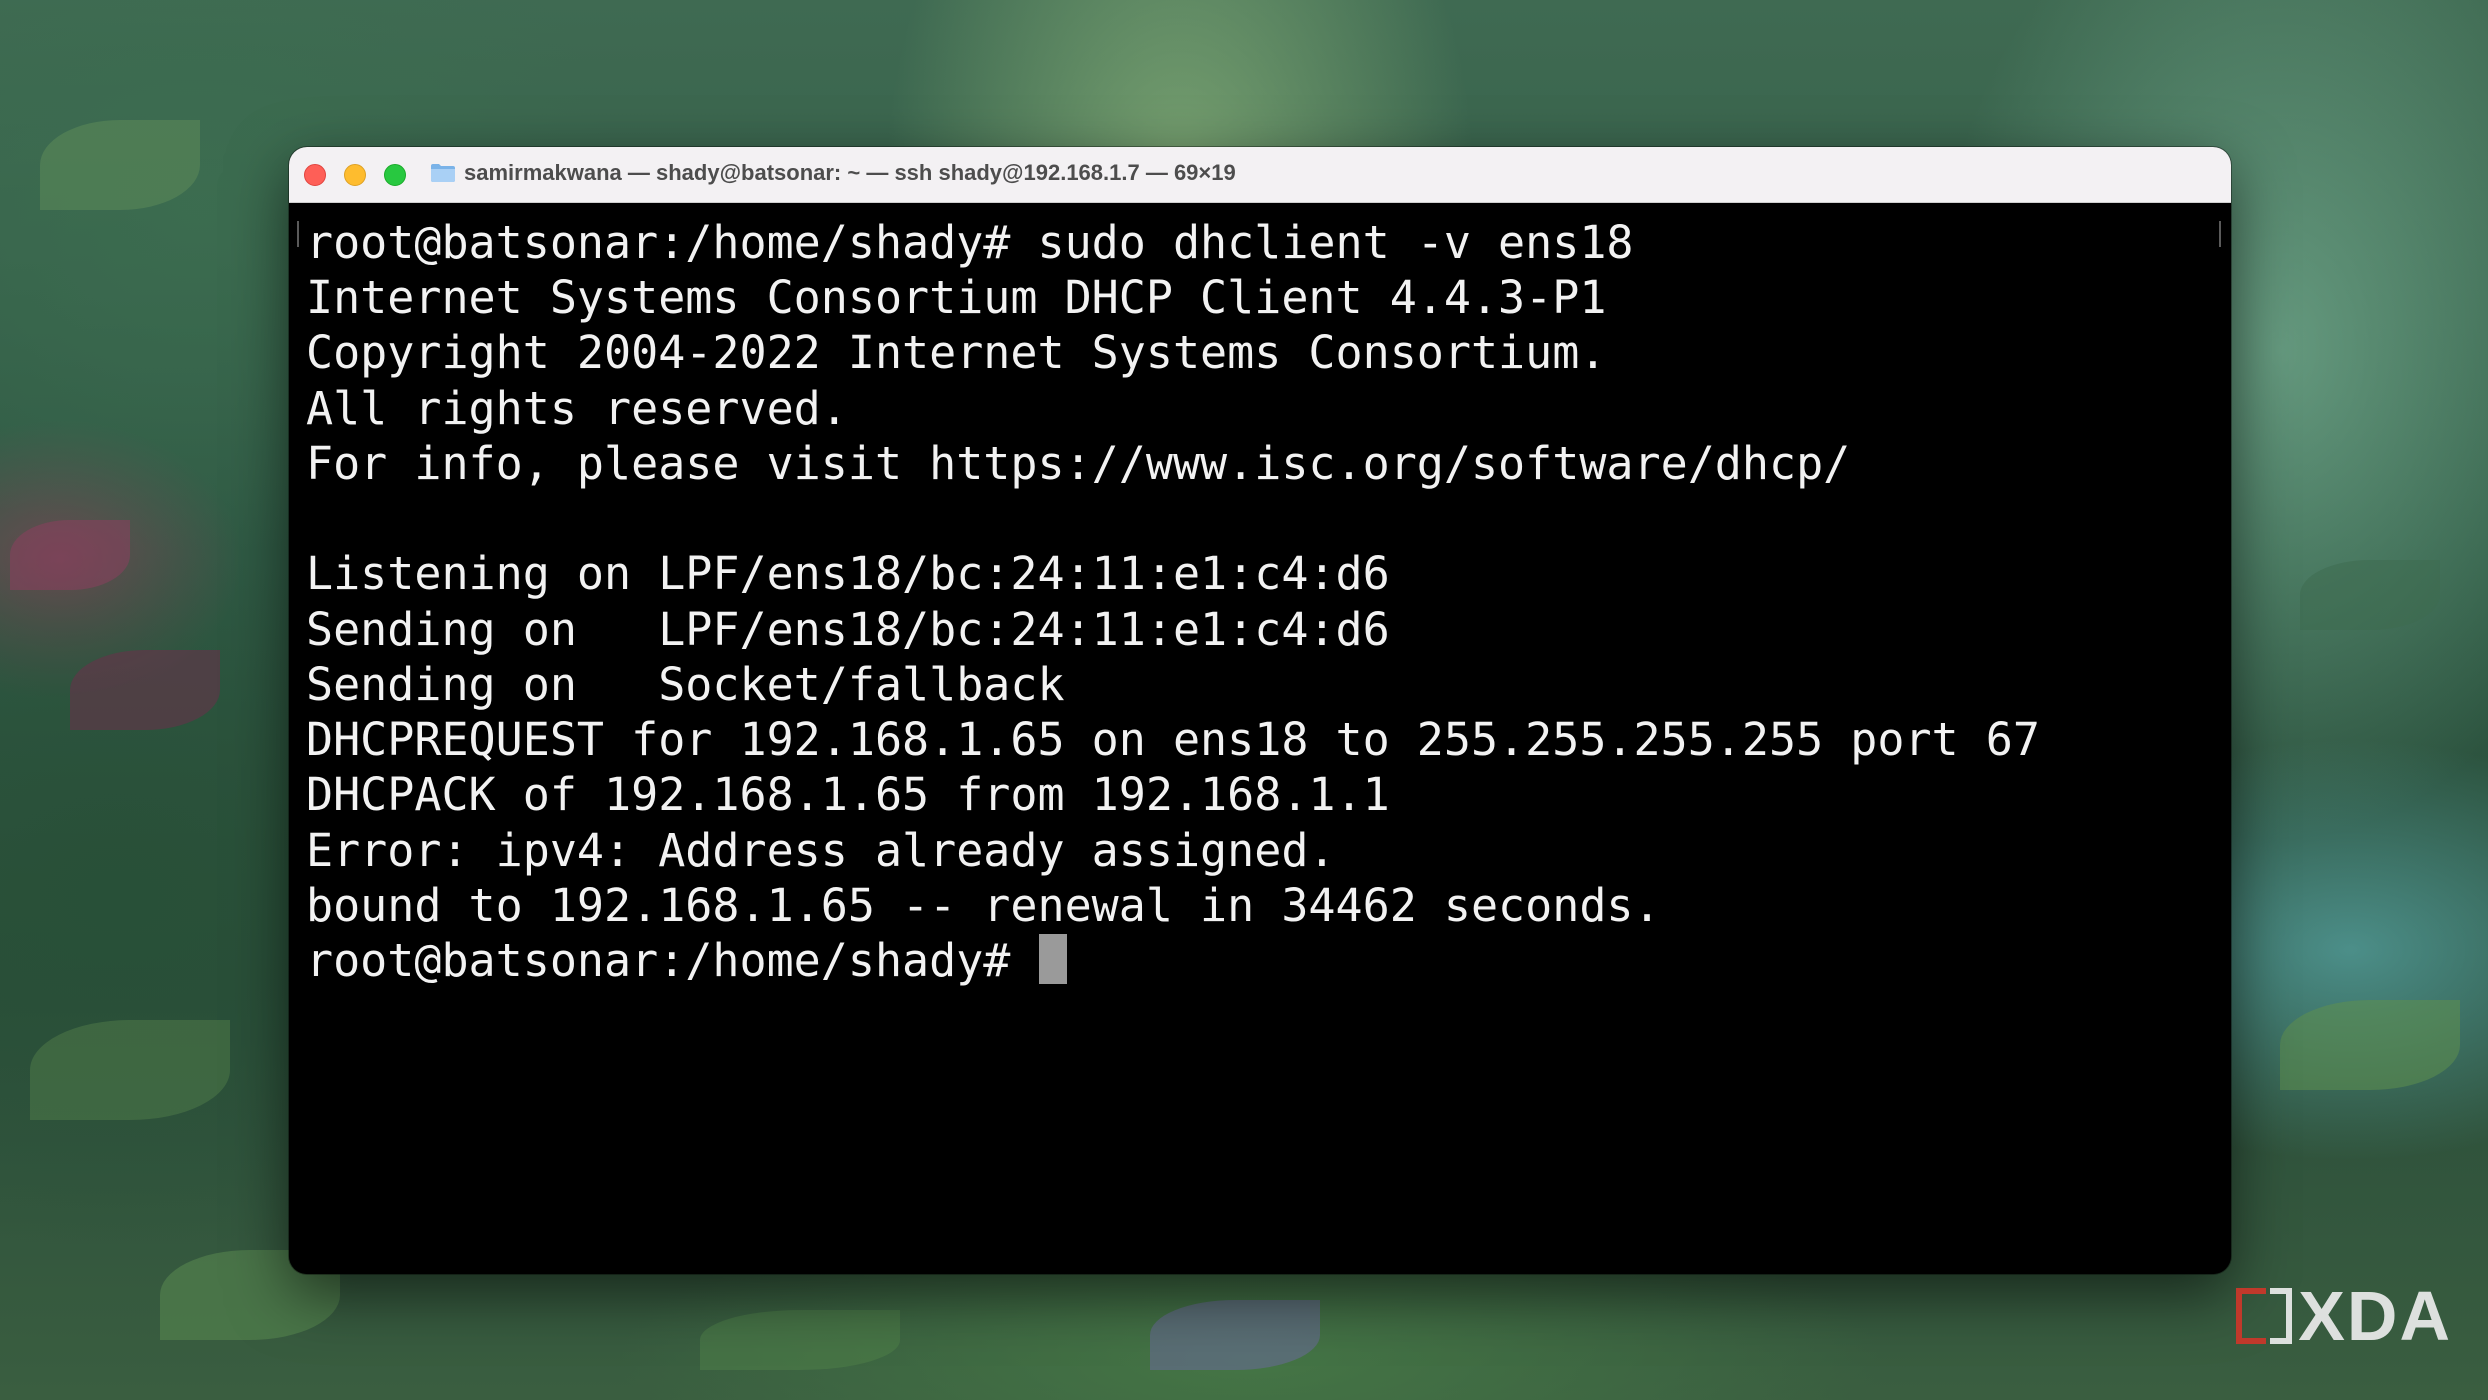 This screenshot has height=1400, width=2488. Describe the element at coordinates (672, 960) in the screenshot. I see `shell-prompt: root@batsonar:/home/shady#` at that location.